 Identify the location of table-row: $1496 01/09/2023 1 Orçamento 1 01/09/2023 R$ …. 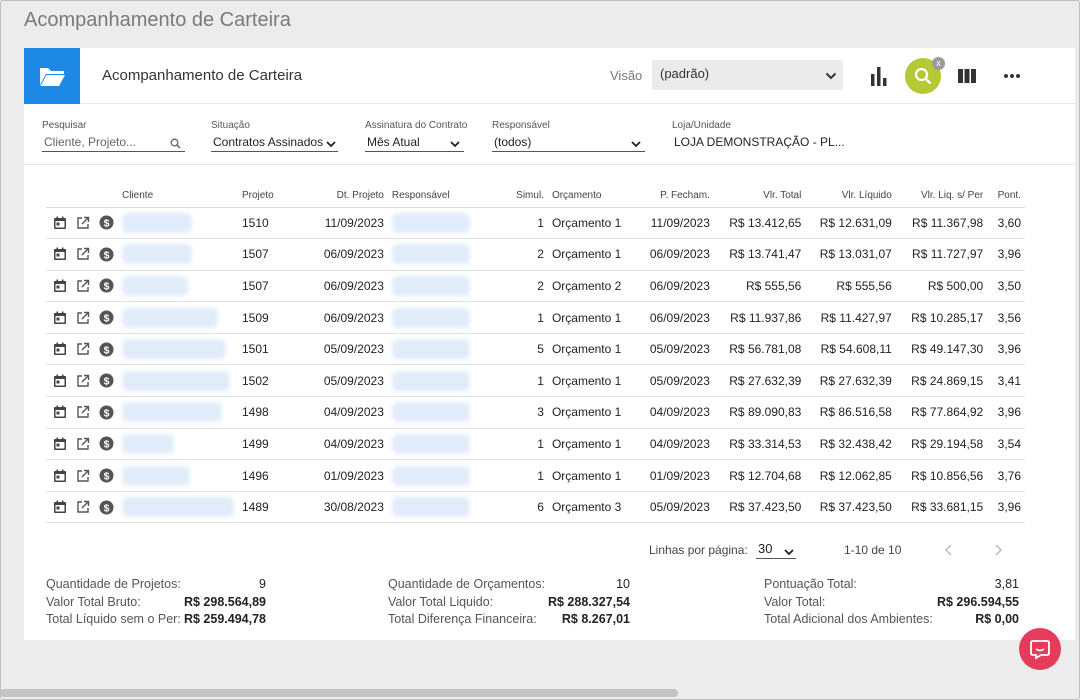
(535, 475).